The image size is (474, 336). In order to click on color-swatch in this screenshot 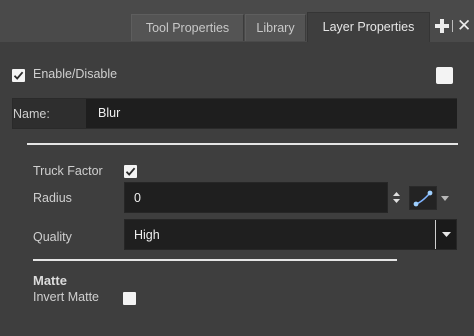, I will do `click(444, 75)`.